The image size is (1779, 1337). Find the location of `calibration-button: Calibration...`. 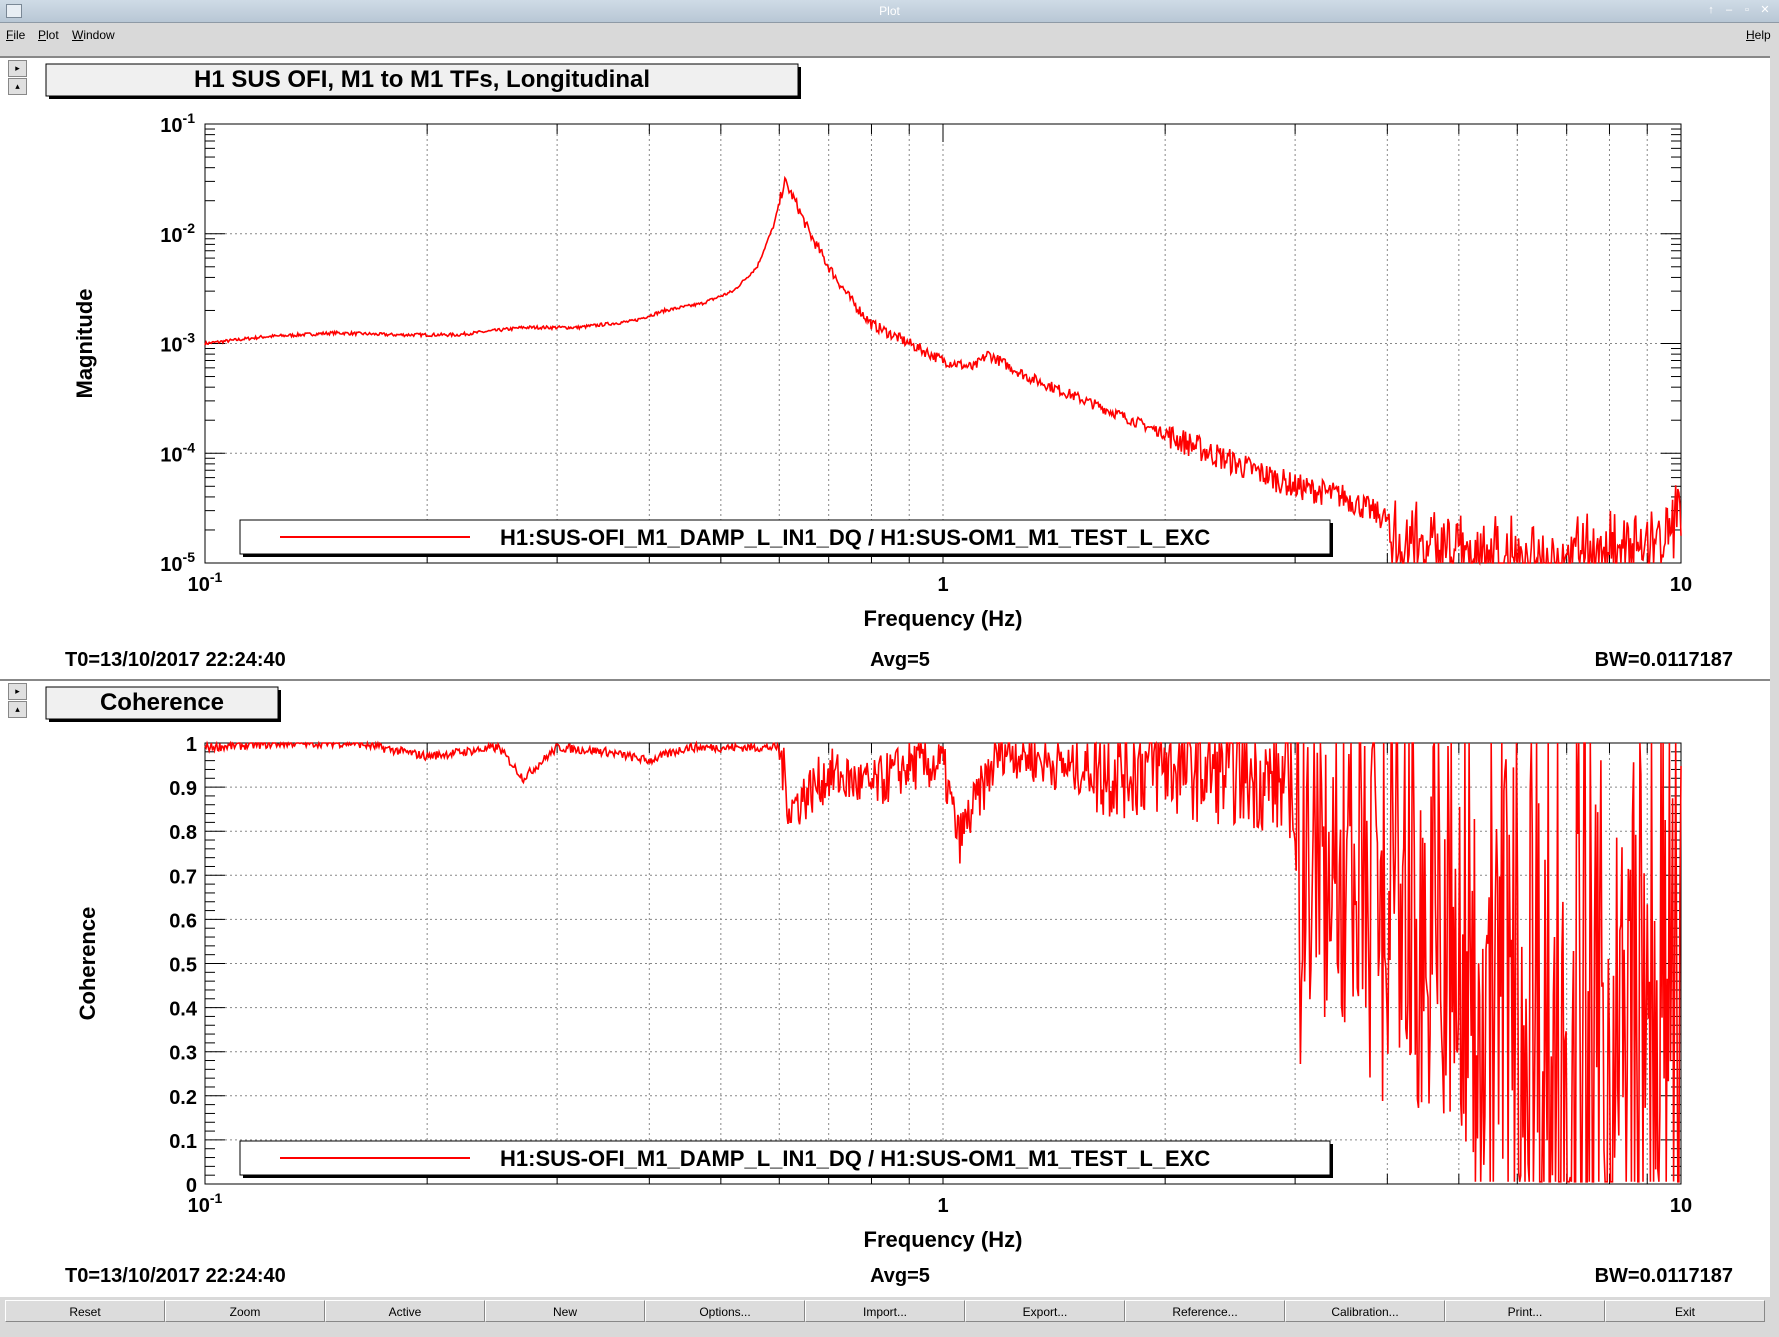

calibration-button: Calibration... is located at coordinates (1365, 1311).